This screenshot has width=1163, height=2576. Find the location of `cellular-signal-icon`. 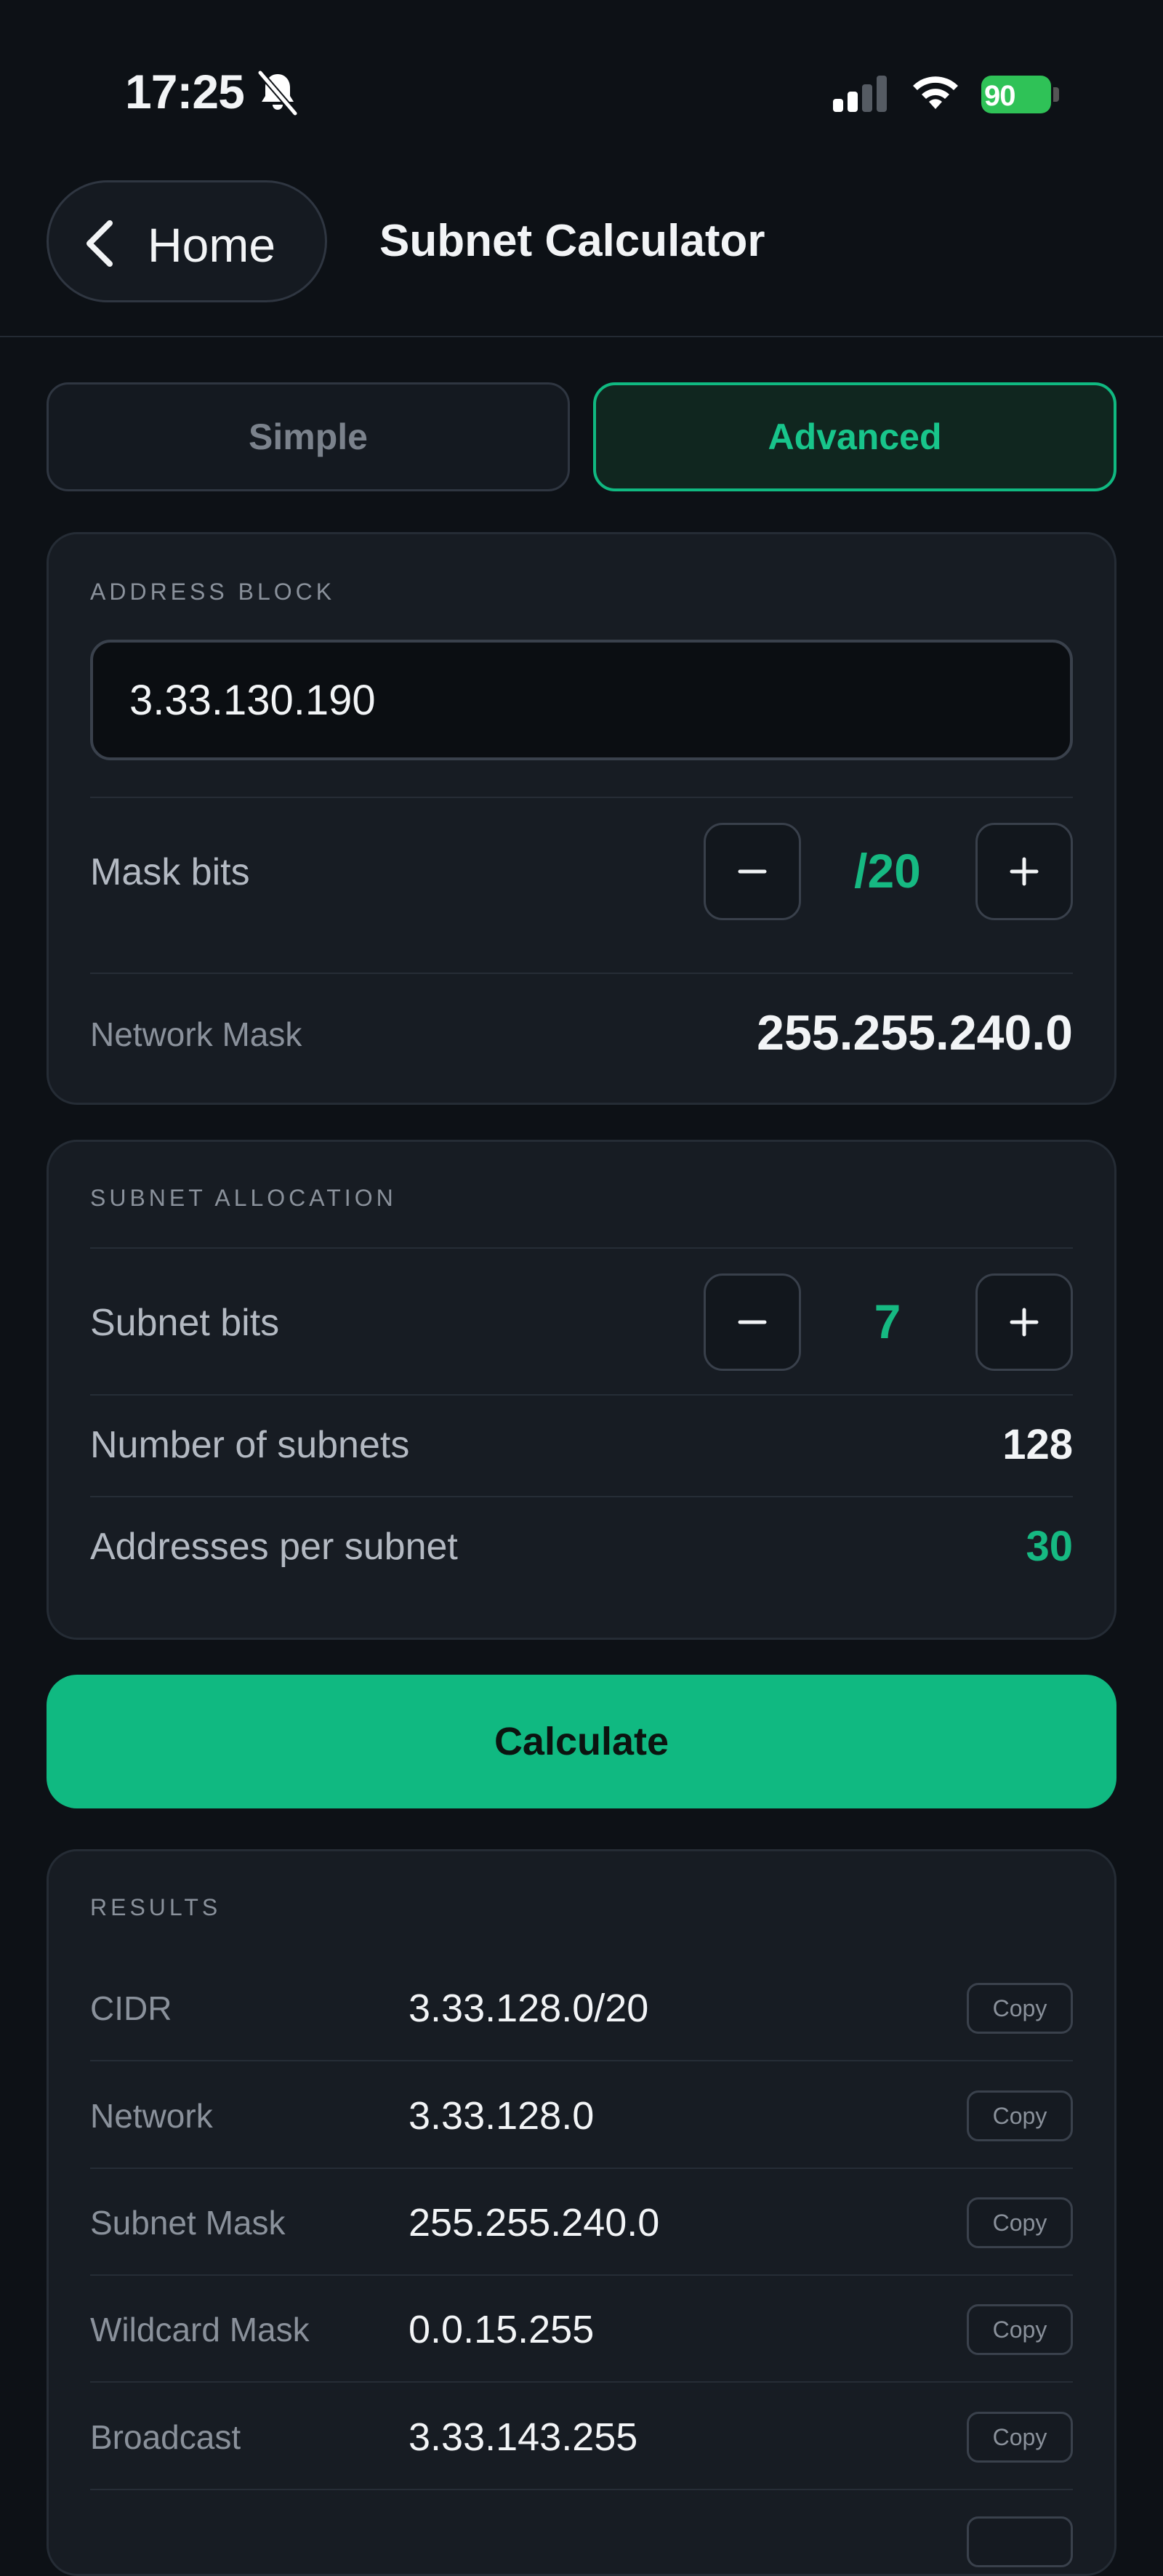

cellular-signal-icon is located at coordinates (862, 94).